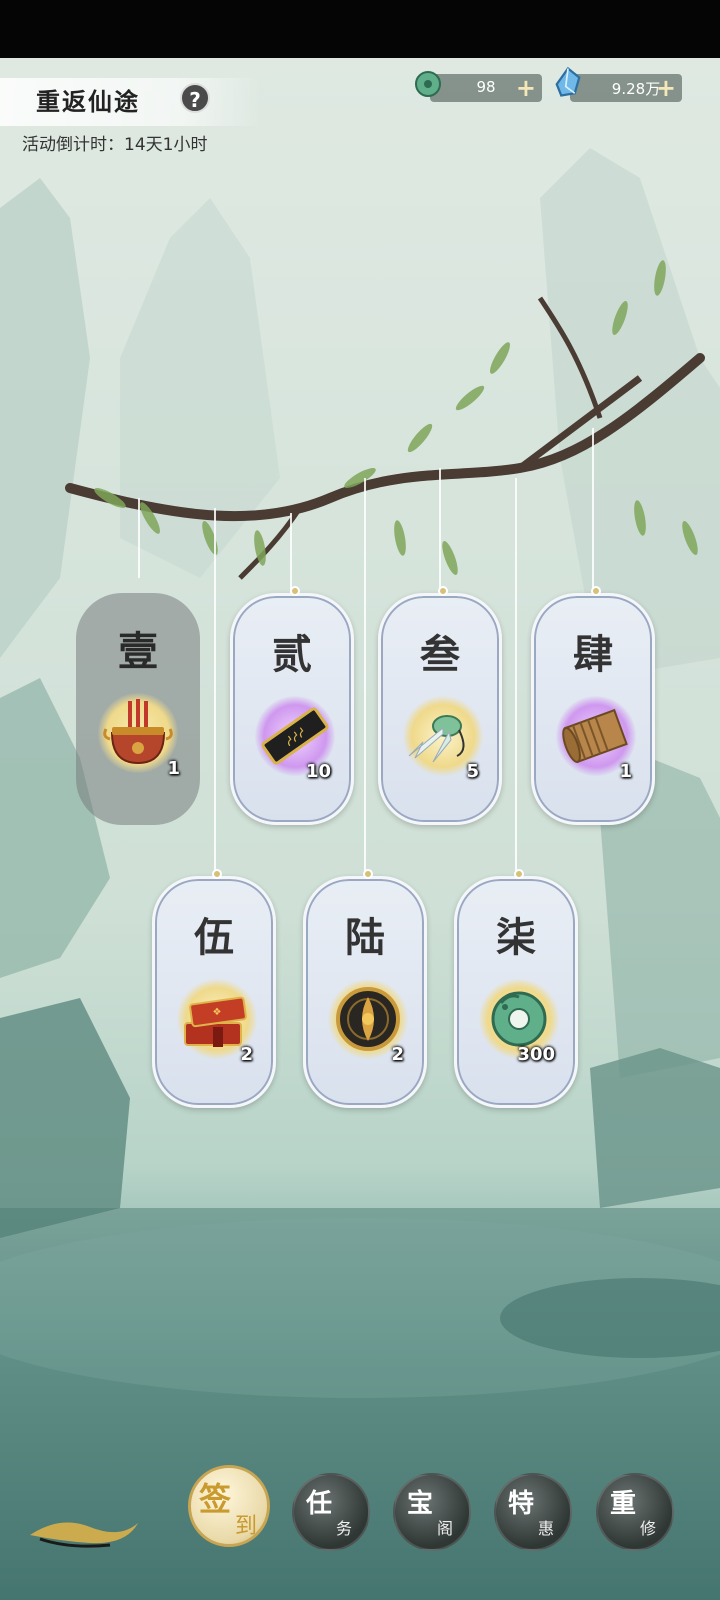 The image size is (720, 1600). I want to click on item-count: 10, so click(318, 771).